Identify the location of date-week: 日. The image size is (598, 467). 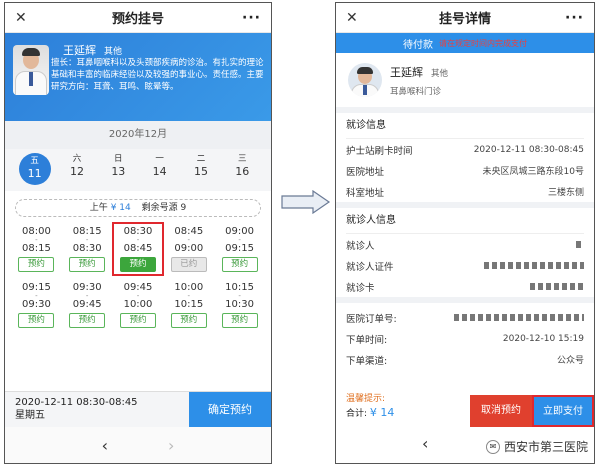
(118, 159).